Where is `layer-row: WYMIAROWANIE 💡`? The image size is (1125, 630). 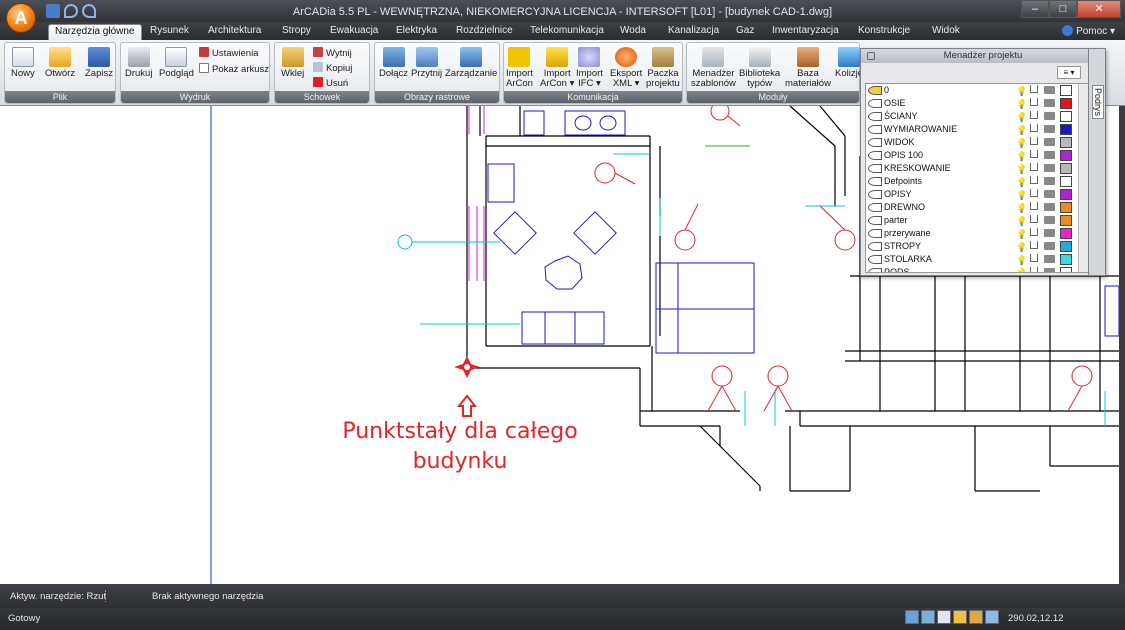 layer-row: WYMIAROWANIE 💡 is located at coordinates (978, 129).